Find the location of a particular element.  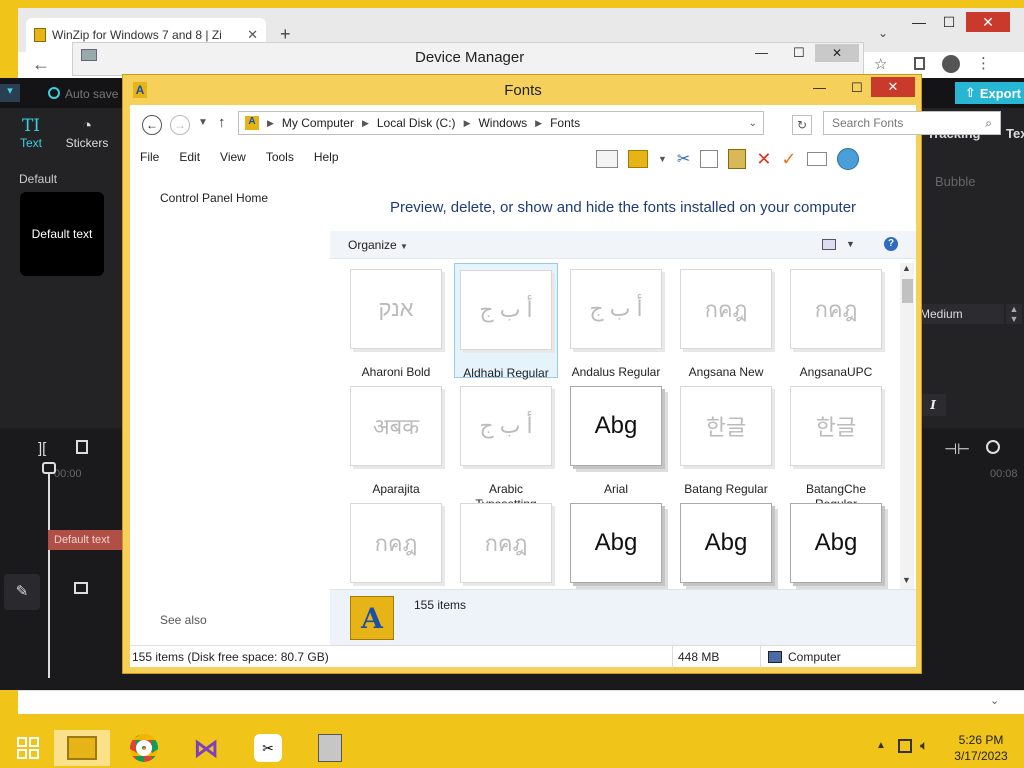

breadcrumb-fonts: Fonts is located at coordinates (565, 123).